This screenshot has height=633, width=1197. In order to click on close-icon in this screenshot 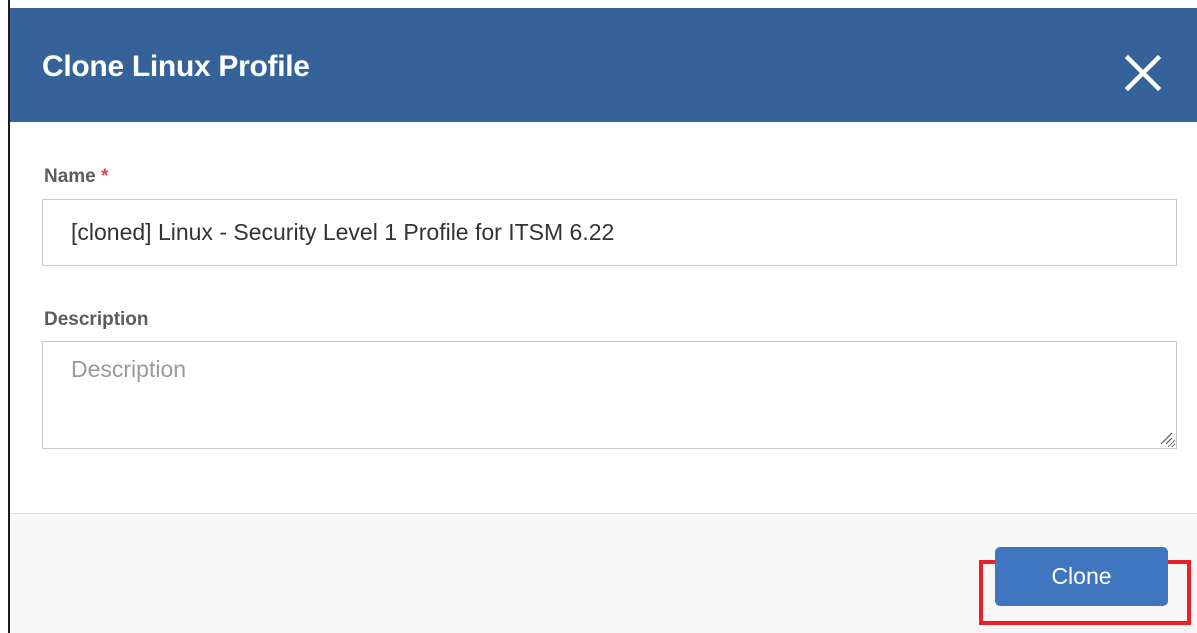, I will do `click(1143, 73)`.